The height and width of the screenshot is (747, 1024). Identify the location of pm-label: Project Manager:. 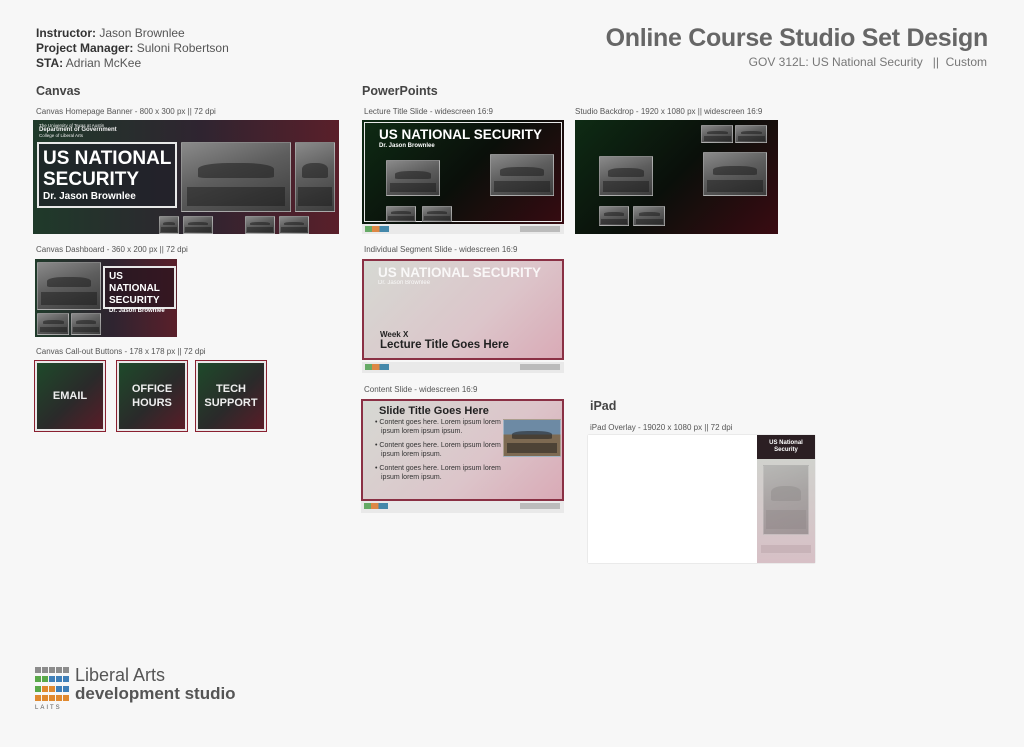
(85, 48).